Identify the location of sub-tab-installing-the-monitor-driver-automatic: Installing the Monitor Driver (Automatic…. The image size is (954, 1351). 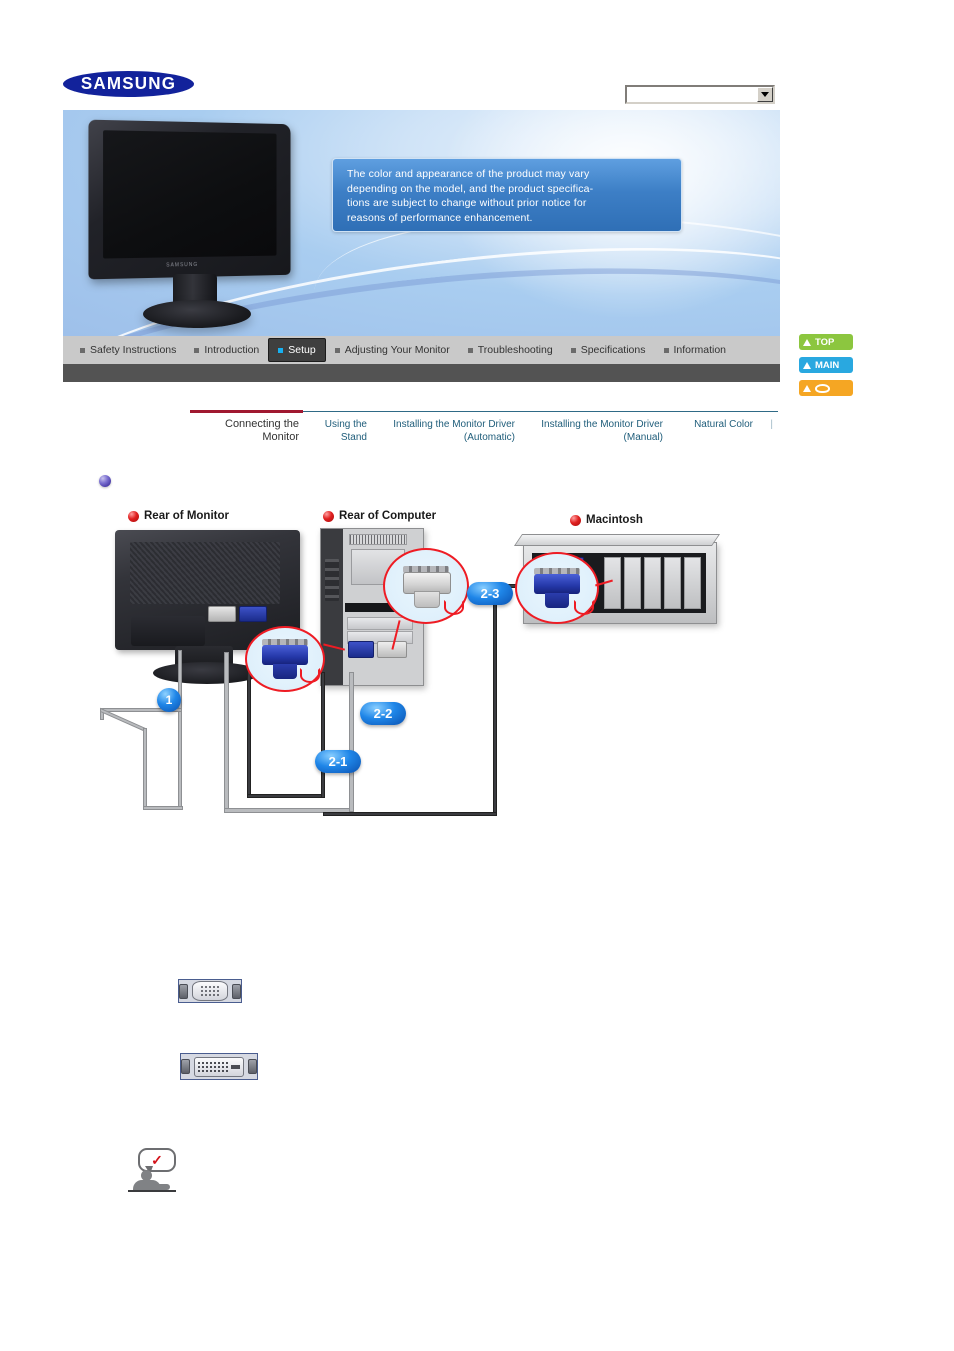
(449, 431).